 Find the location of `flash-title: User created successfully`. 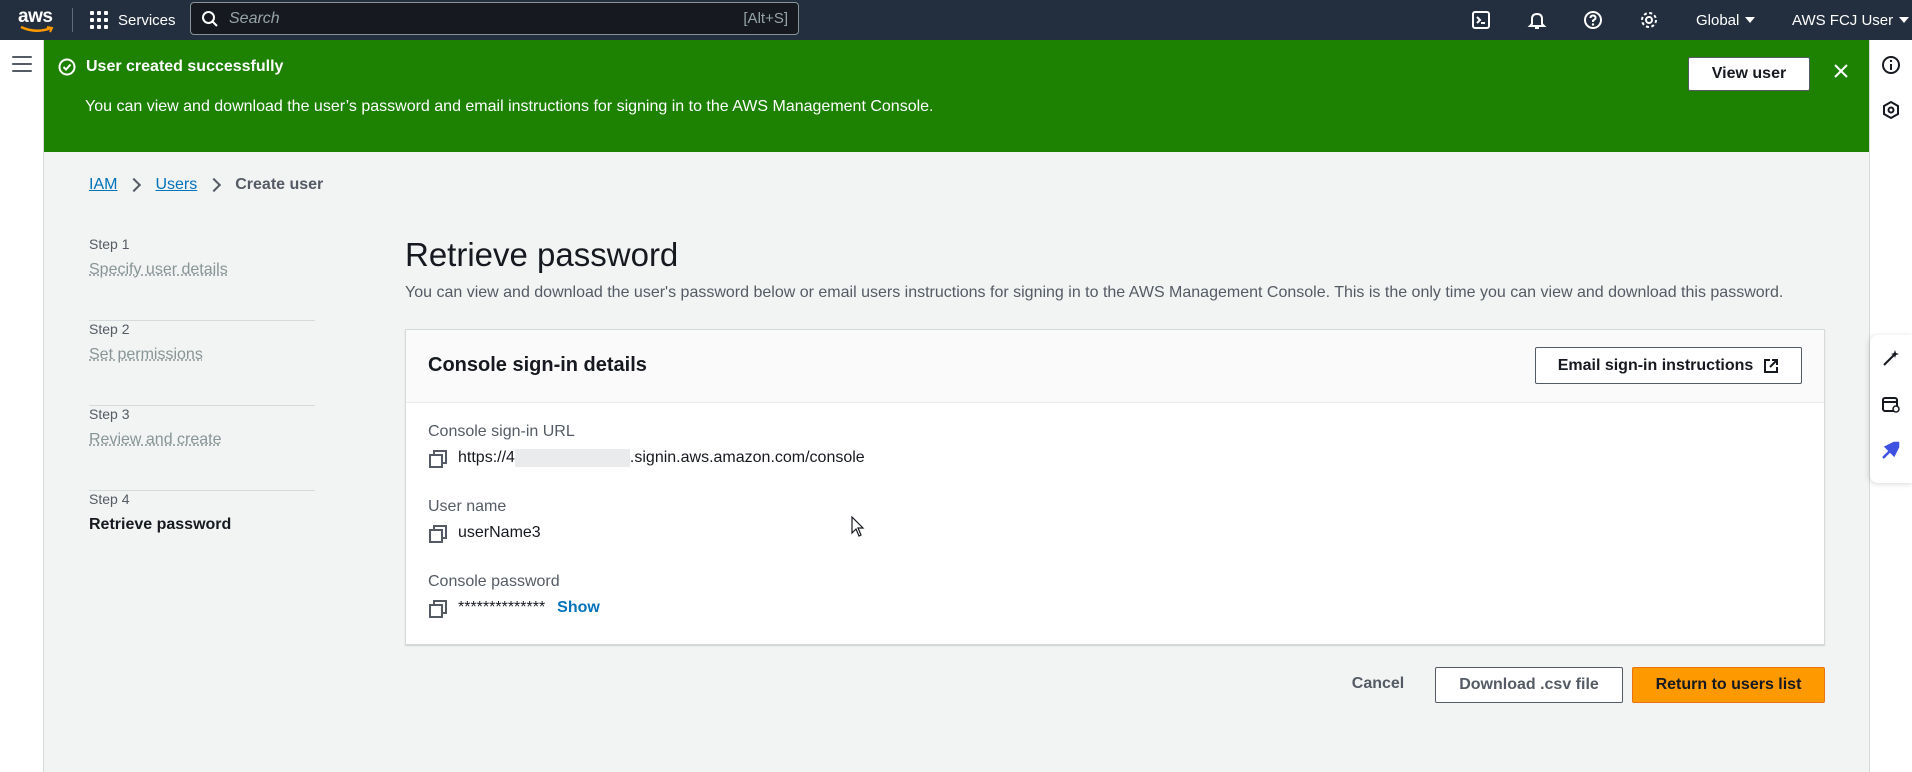

flash-title: User created successfully is located at coordinates (185, 66).